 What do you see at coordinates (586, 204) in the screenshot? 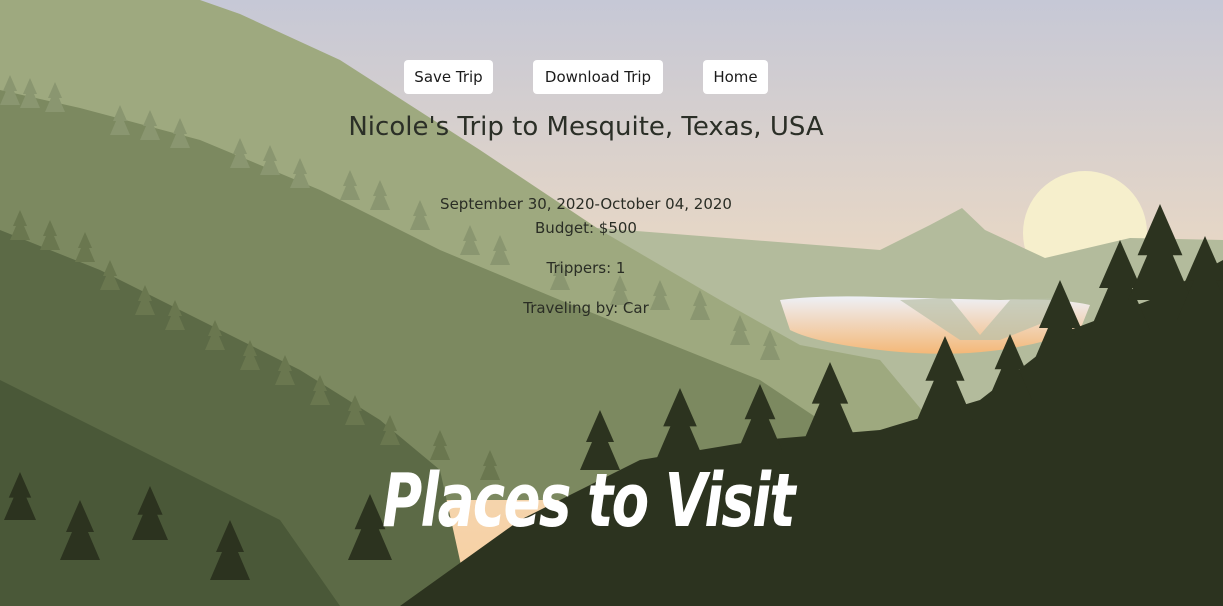
I see `trip-dates: September 30, 2020-October 04, 2020` at bounding box center [586, 204].